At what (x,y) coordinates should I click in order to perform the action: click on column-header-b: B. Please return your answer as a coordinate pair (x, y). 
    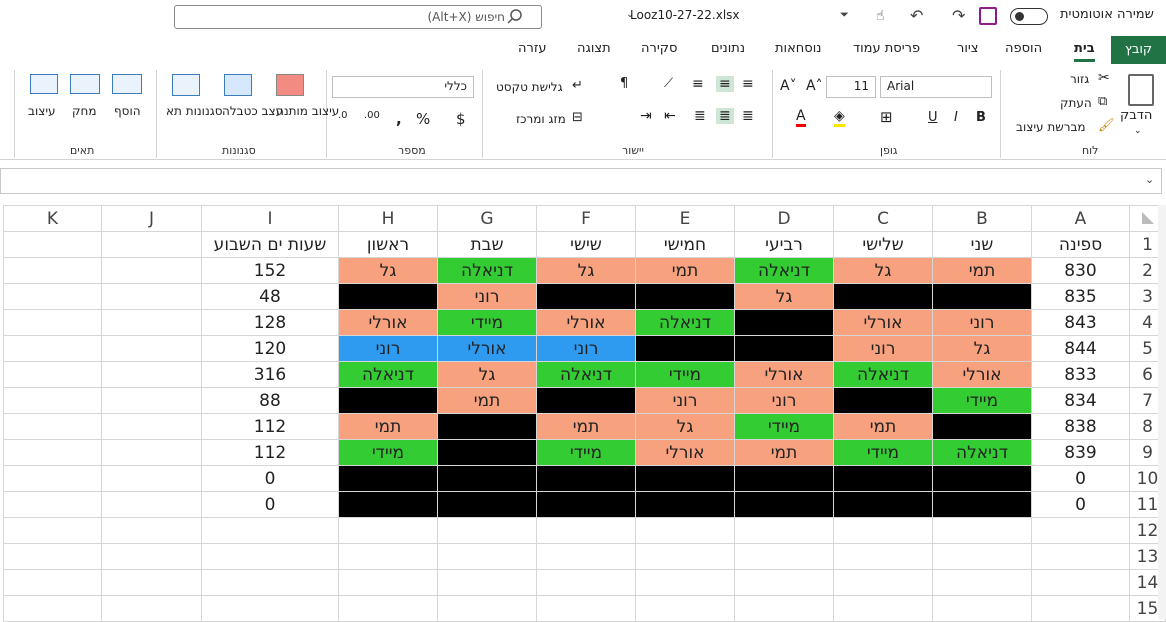
    Looking at the image, I should click on (982, 218).